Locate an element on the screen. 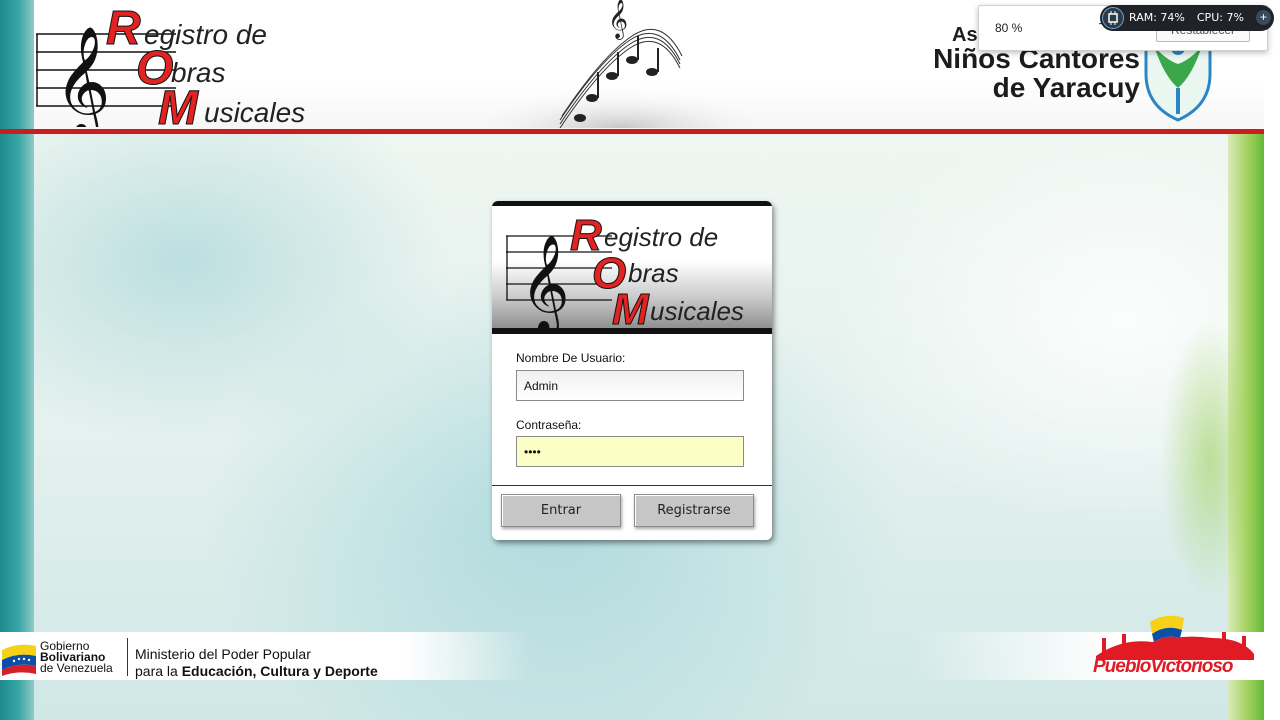  login-logo-divider is located at coordinates (632, 331).